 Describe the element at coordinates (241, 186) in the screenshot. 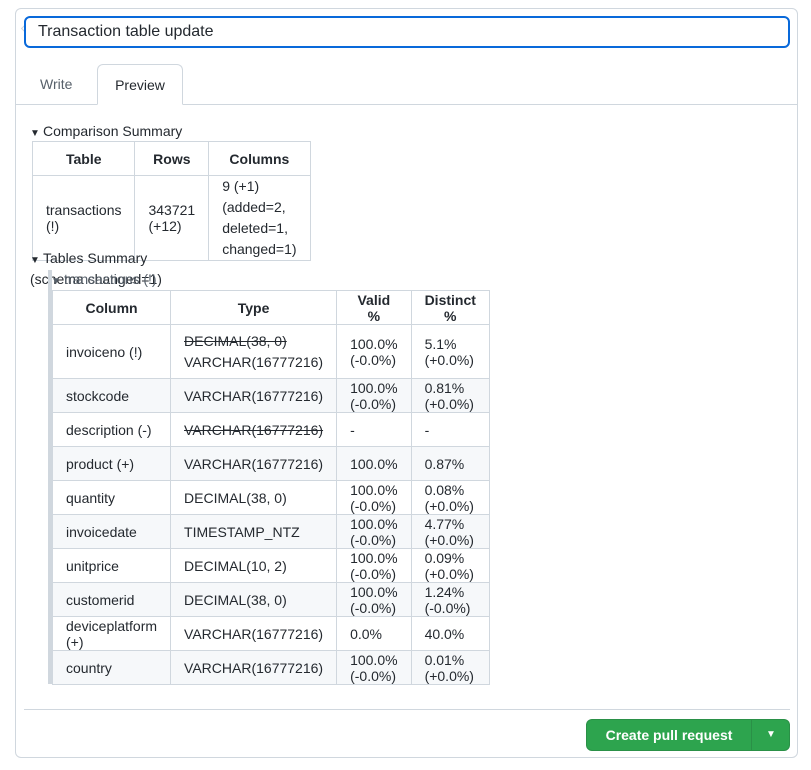

I see `columns-count: 9 (+1)` at that location.